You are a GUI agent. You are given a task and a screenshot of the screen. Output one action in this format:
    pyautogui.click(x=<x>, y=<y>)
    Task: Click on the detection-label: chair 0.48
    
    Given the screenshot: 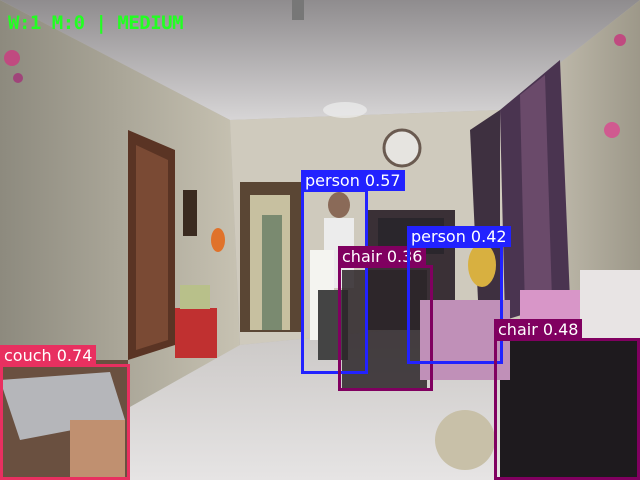 What is the action you would take?
    pyautogui.click(x=538, y=329)
    